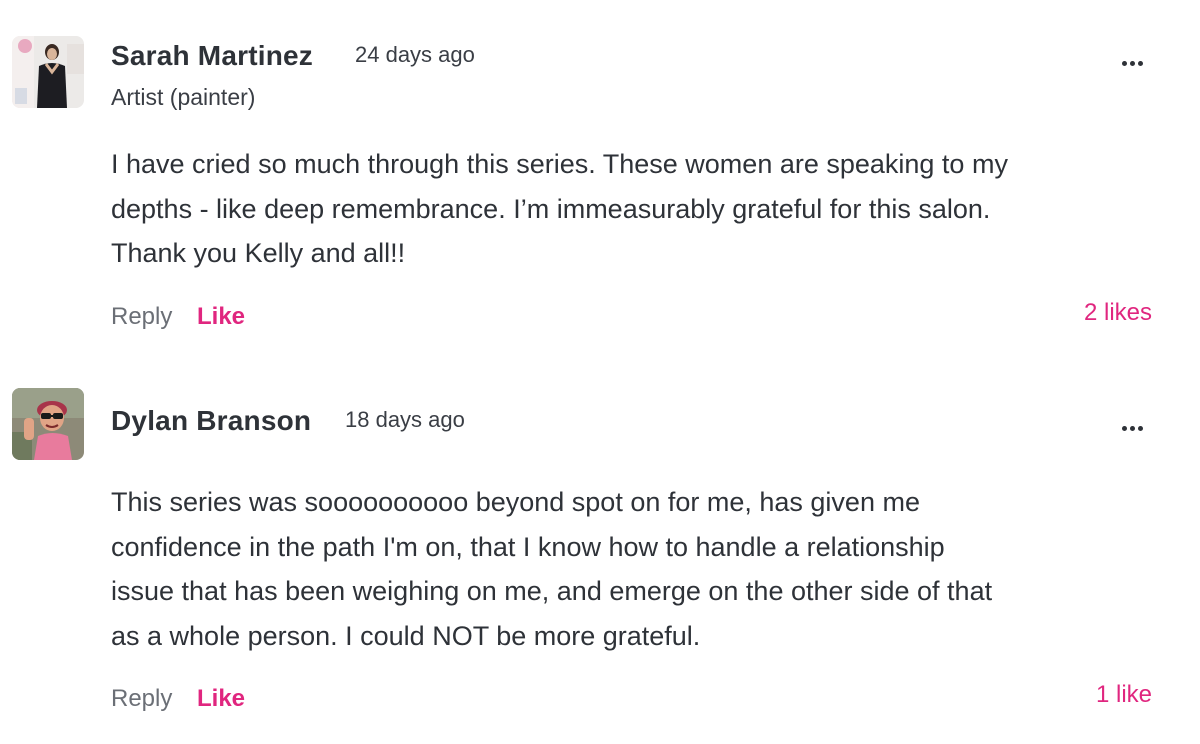  What do you see at coordinates (212, 56) in the screenshot?
I see `author-name: Sarah Martinez` at bounding box center [212, 56].